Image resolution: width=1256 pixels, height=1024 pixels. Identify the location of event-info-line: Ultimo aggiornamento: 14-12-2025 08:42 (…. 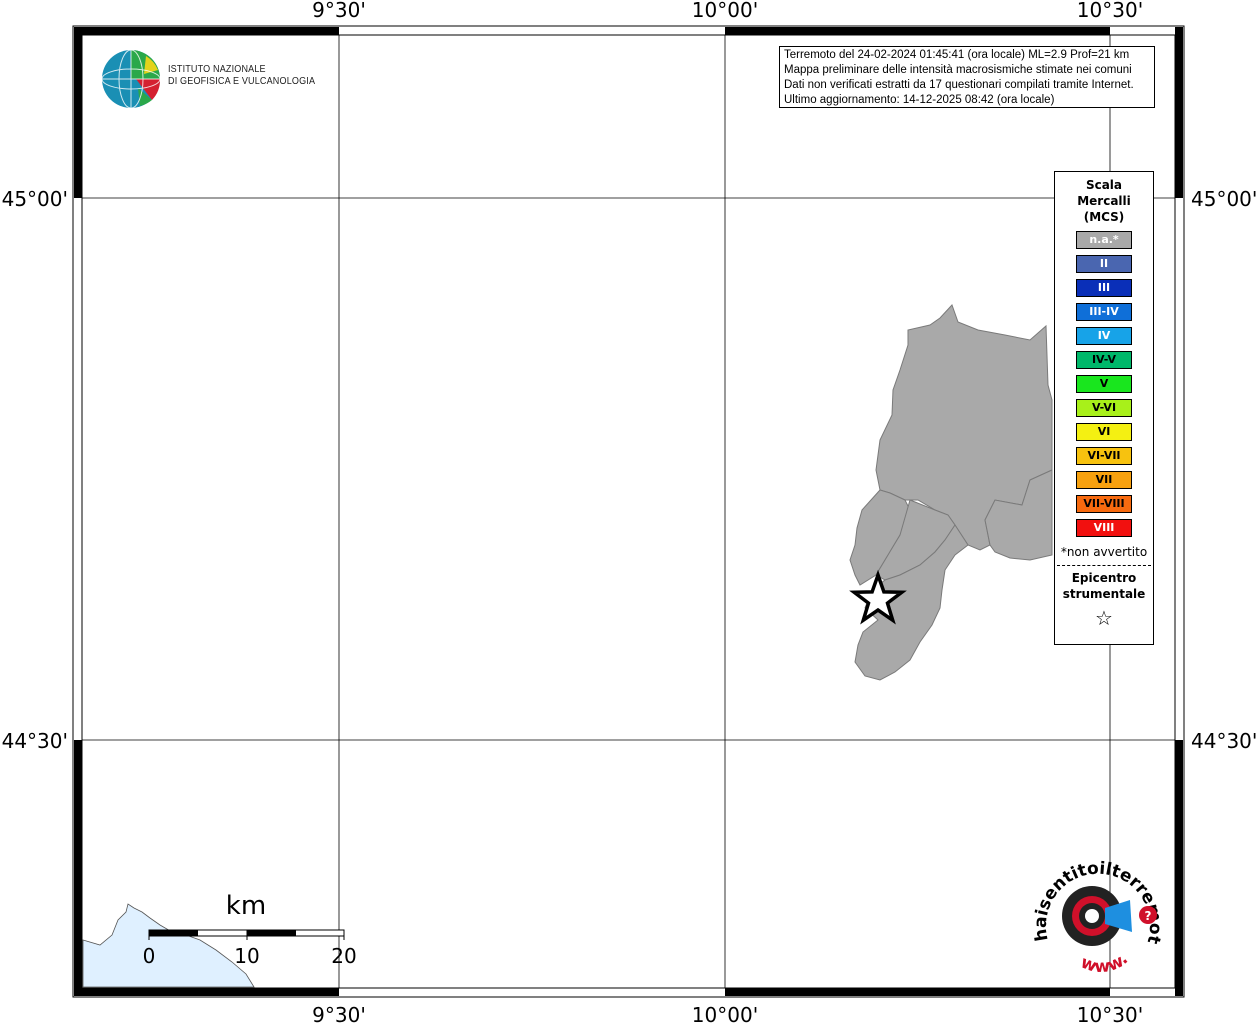
(919, 100).